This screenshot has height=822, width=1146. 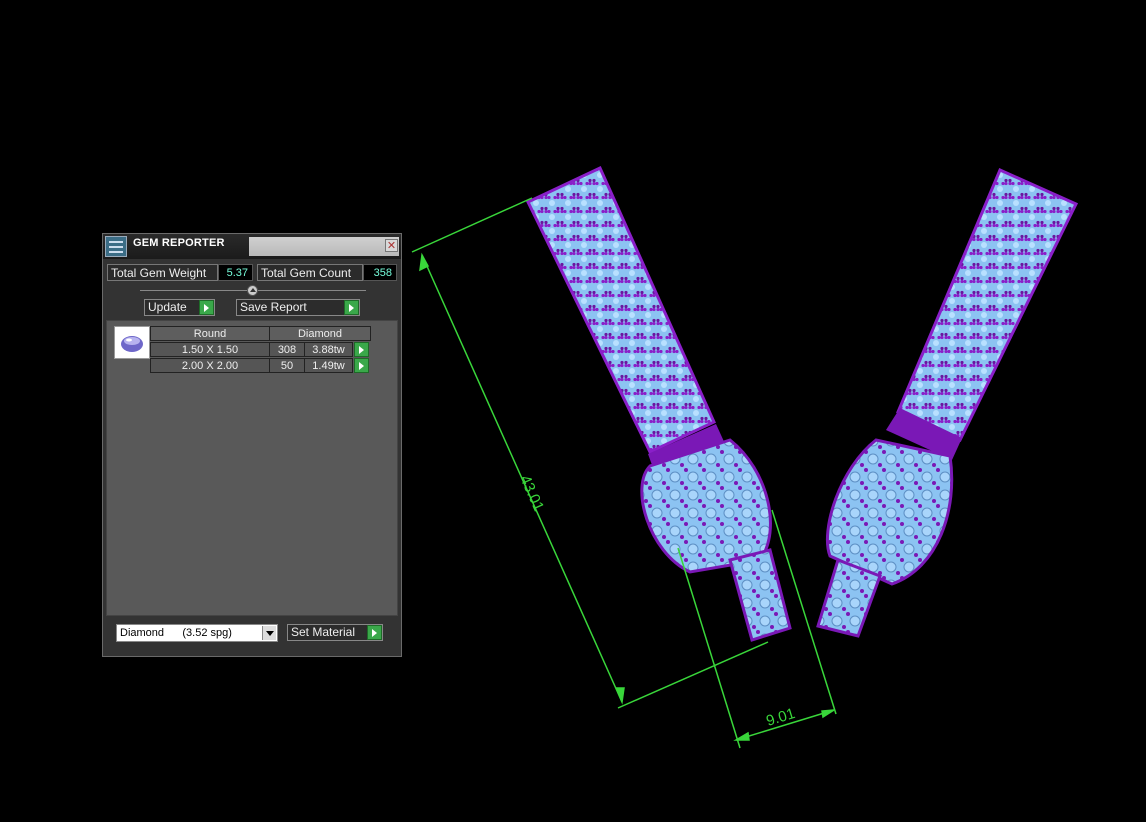 I want to click on jewelry-model-left-arm, so click(x=658, y=403).